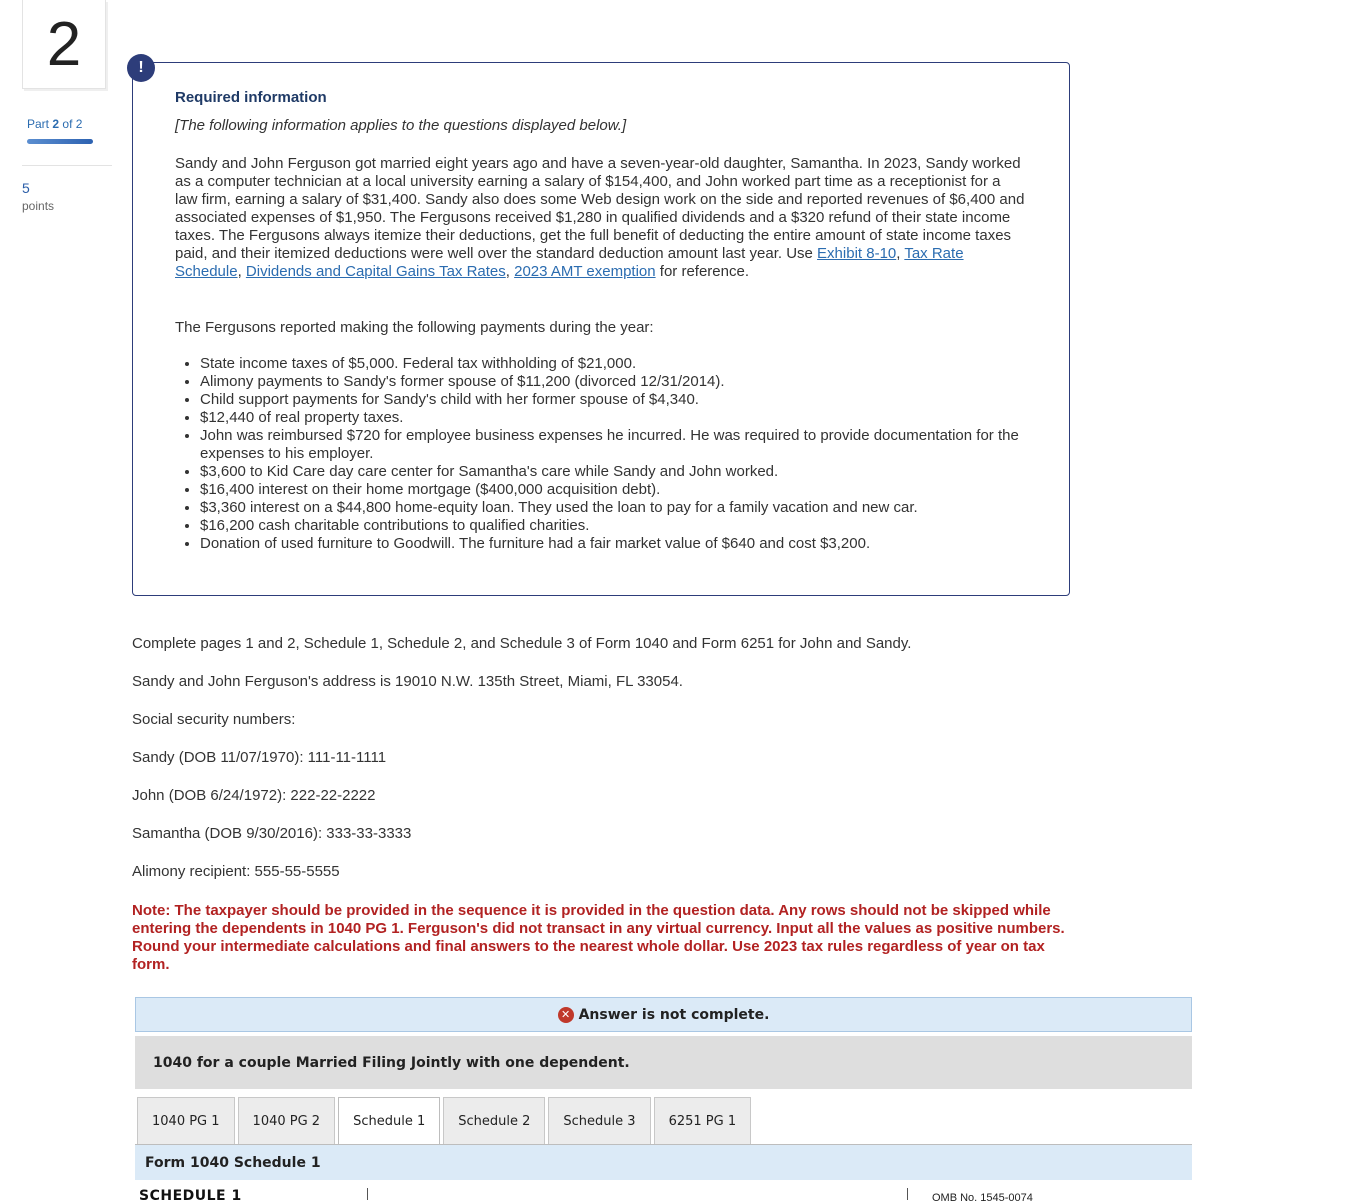  Describe the element at coordinates (272, 833) in the screenshot. I see `instruction-ssn-samantha: Samantha (DOB 9/30/2016): 333-33-3333` at that location.